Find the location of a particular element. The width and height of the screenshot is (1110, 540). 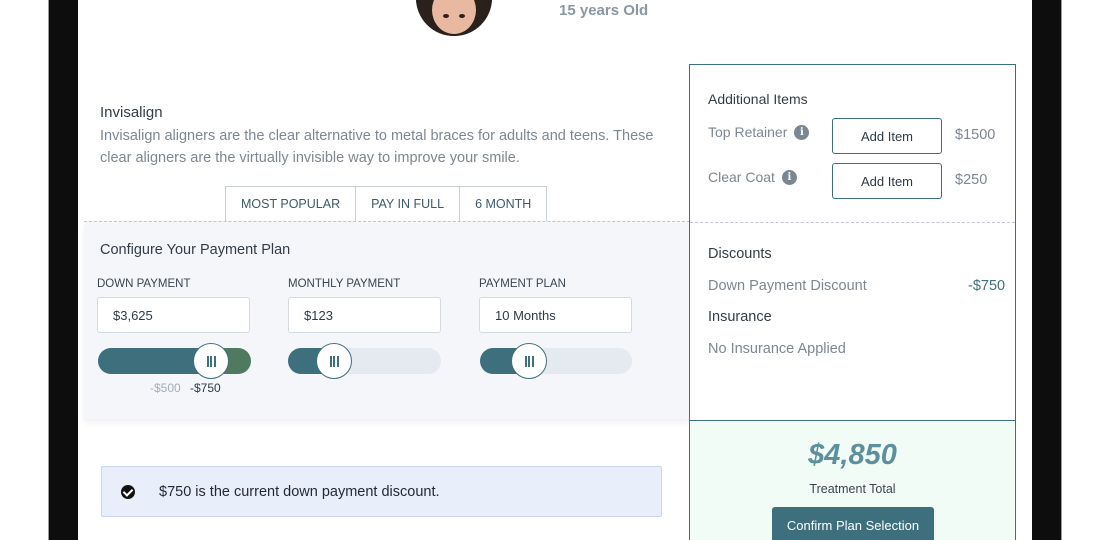

tab-pay-in-full: PAY IN FULL is located at coordinates (408, 203).